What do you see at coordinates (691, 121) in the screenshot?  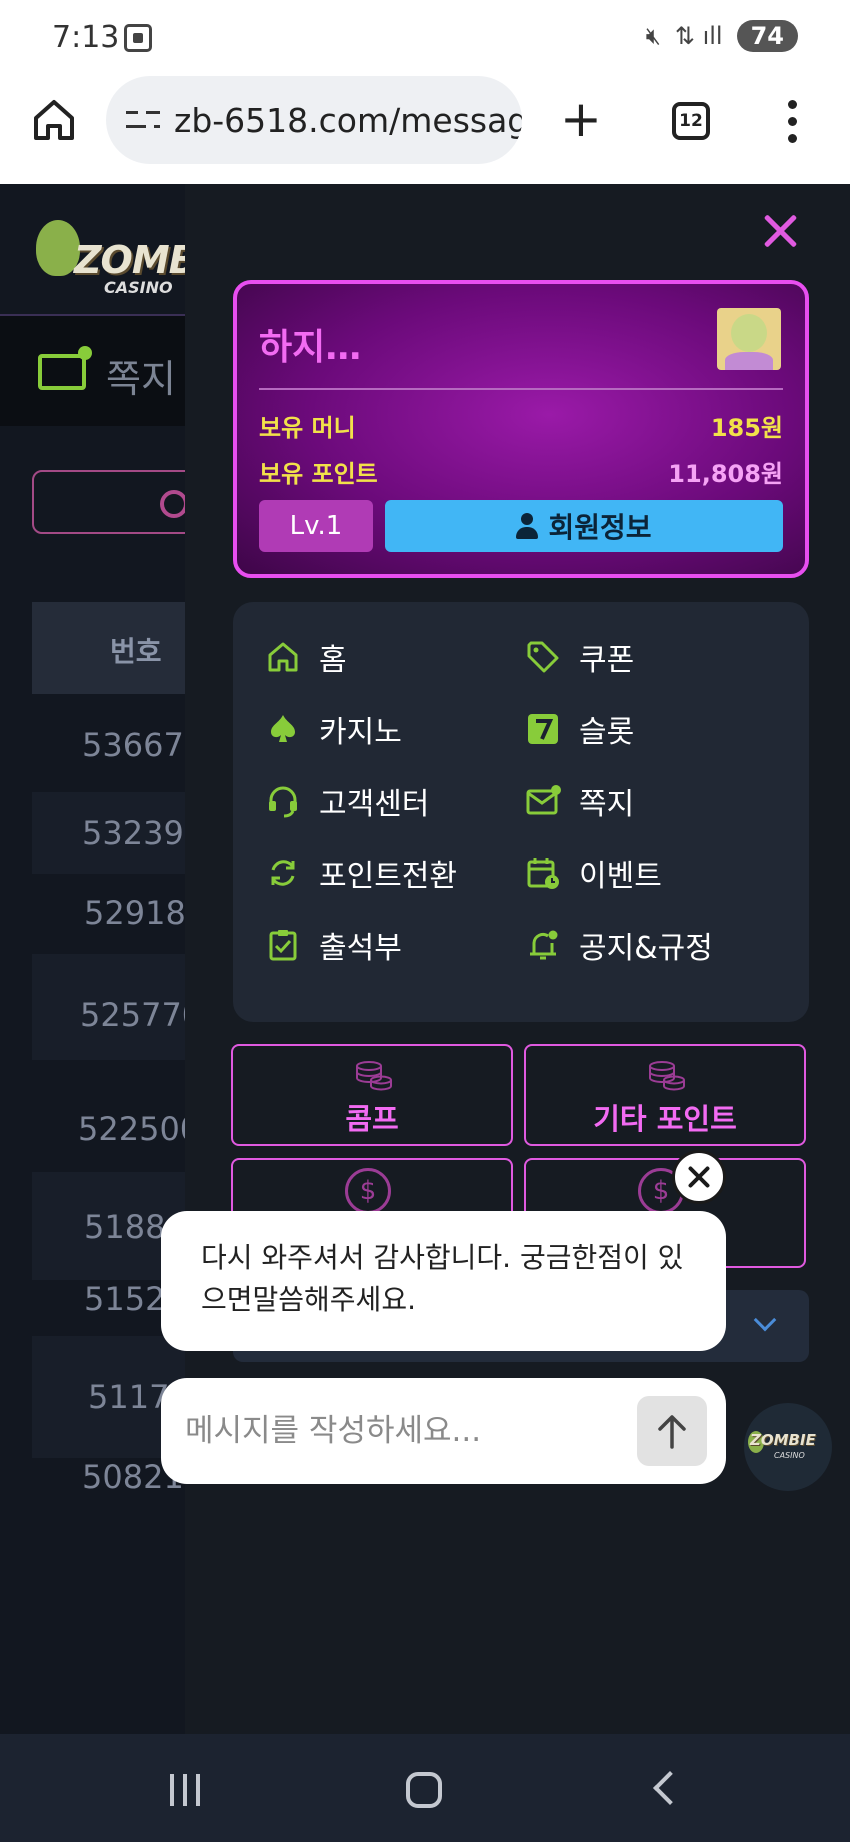 I see `tab-switcher-button: 12` at bounding box center [691, 121].